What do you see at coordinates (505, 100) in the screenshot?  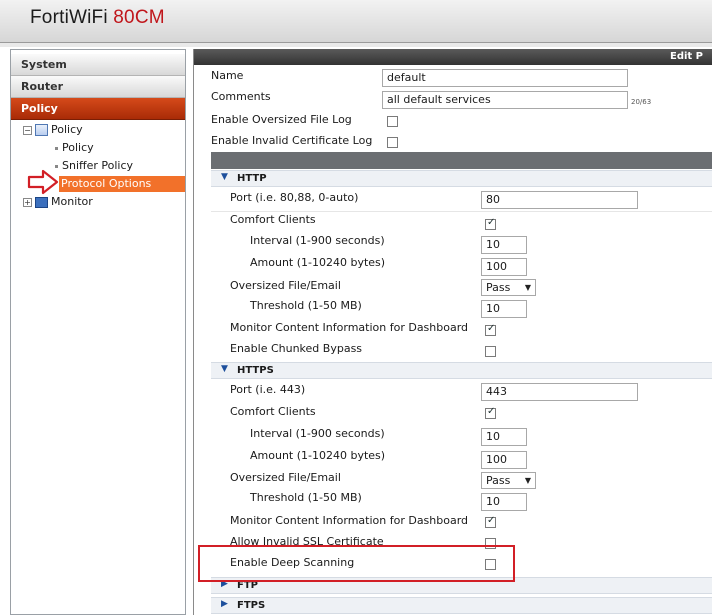 I see `comments-input: all default services` at bounding box center [505, 100].